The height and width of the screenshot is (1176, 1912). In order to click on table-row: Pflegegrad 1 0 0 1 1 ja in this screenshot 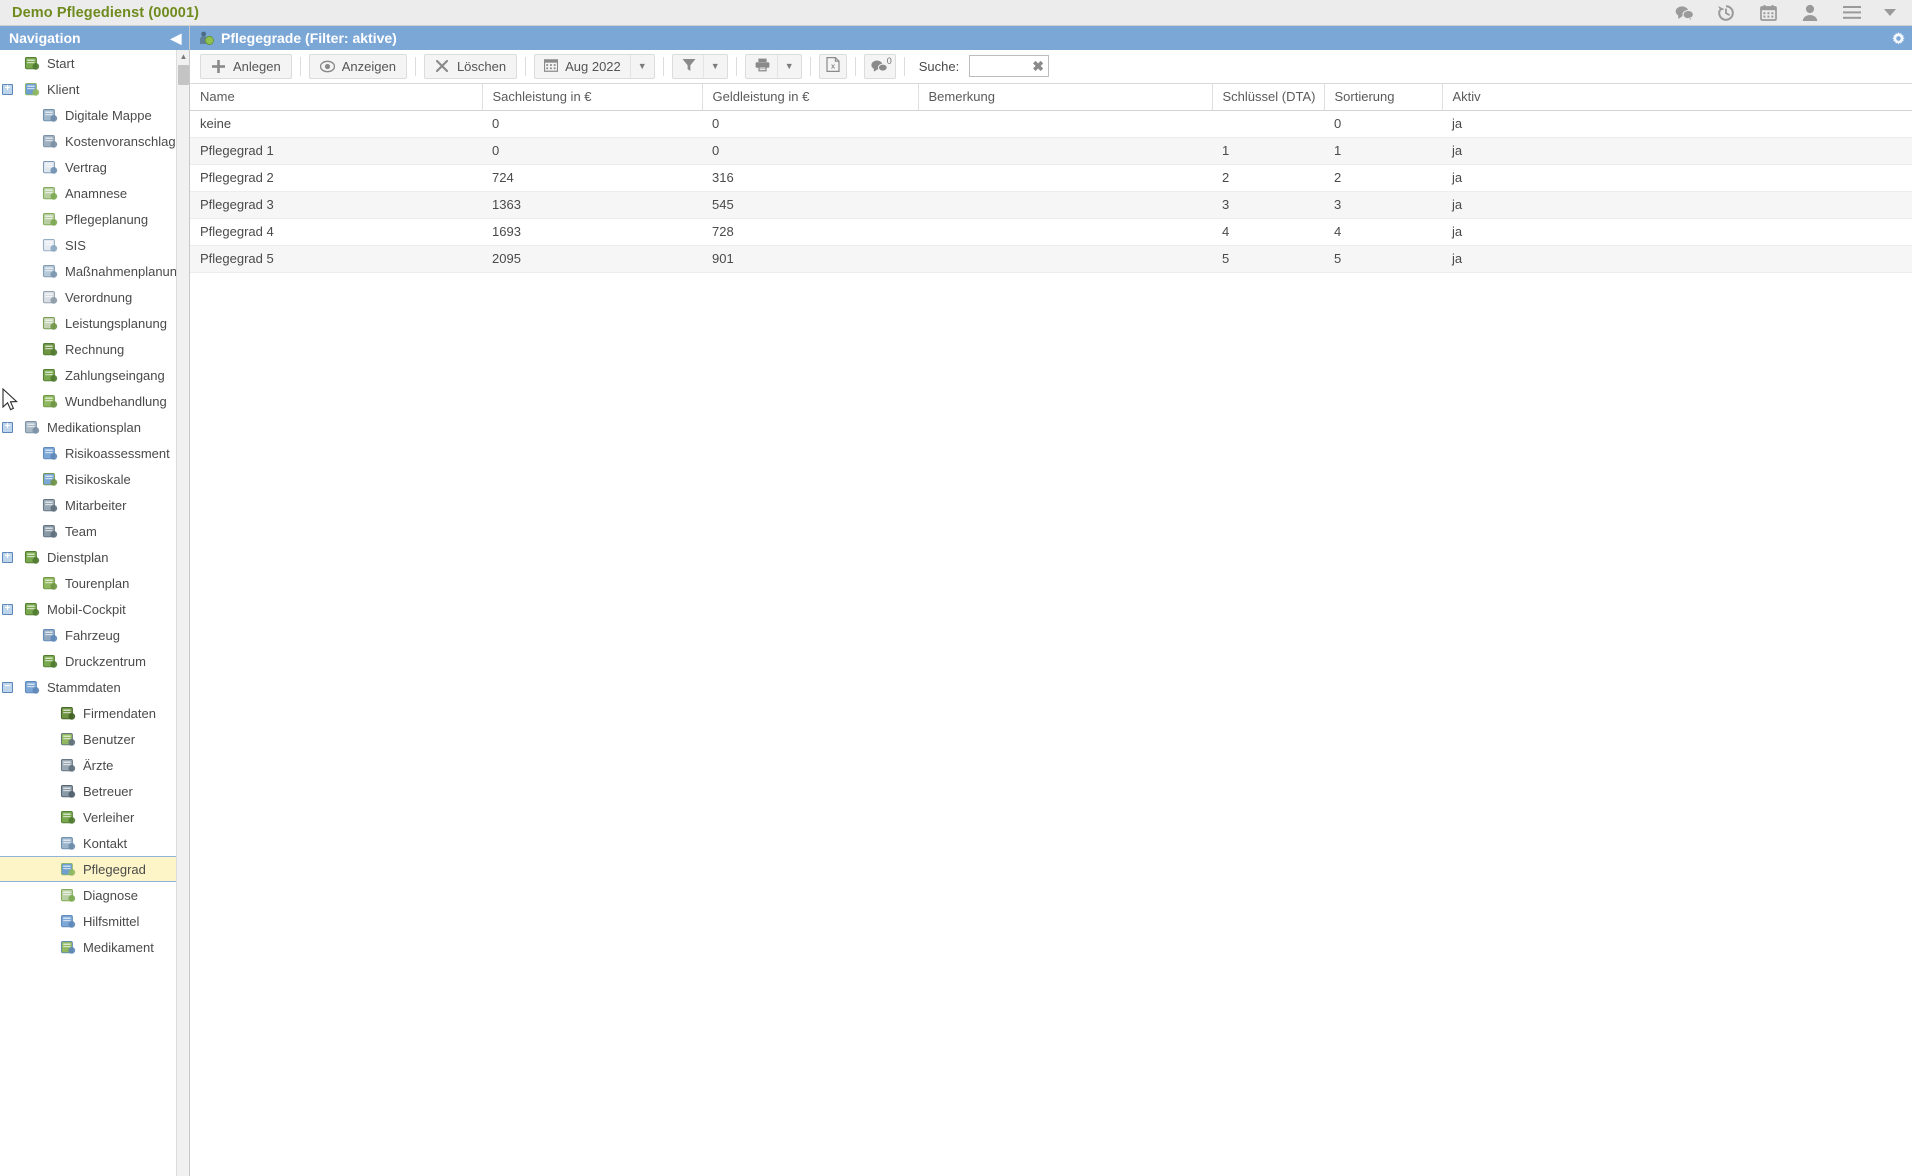, I will do `click(1051, 151)`.